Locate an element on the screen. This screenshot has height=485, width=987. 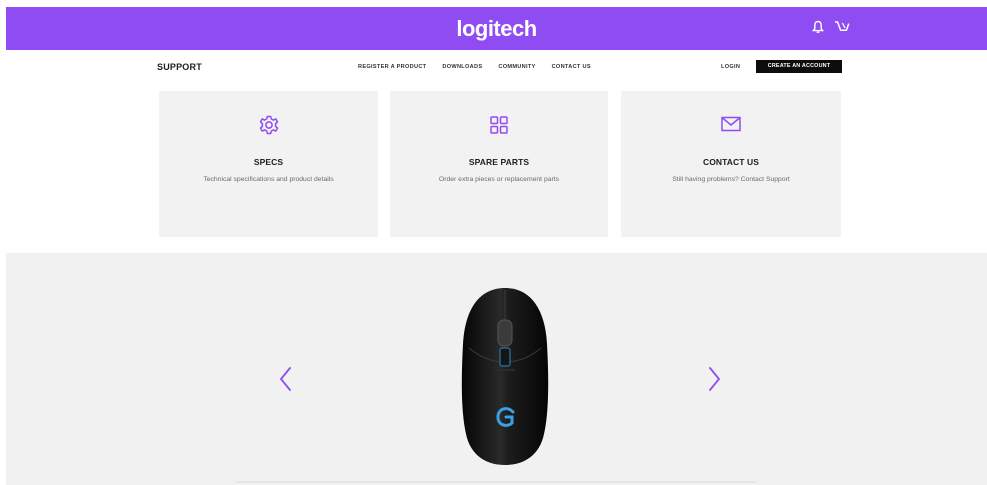
card-description: Still having problems? Contact Support is located at coordinates (731, 179).